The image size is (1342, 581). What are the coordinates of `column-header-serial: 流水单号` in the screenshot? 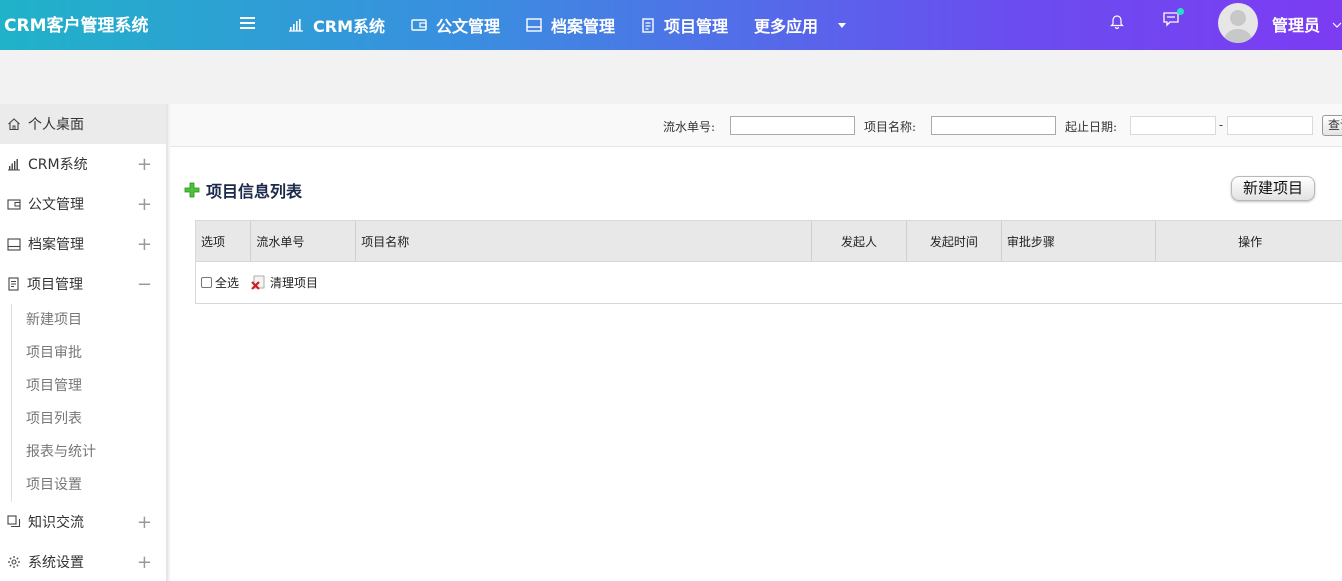 It's located at (304, 241).